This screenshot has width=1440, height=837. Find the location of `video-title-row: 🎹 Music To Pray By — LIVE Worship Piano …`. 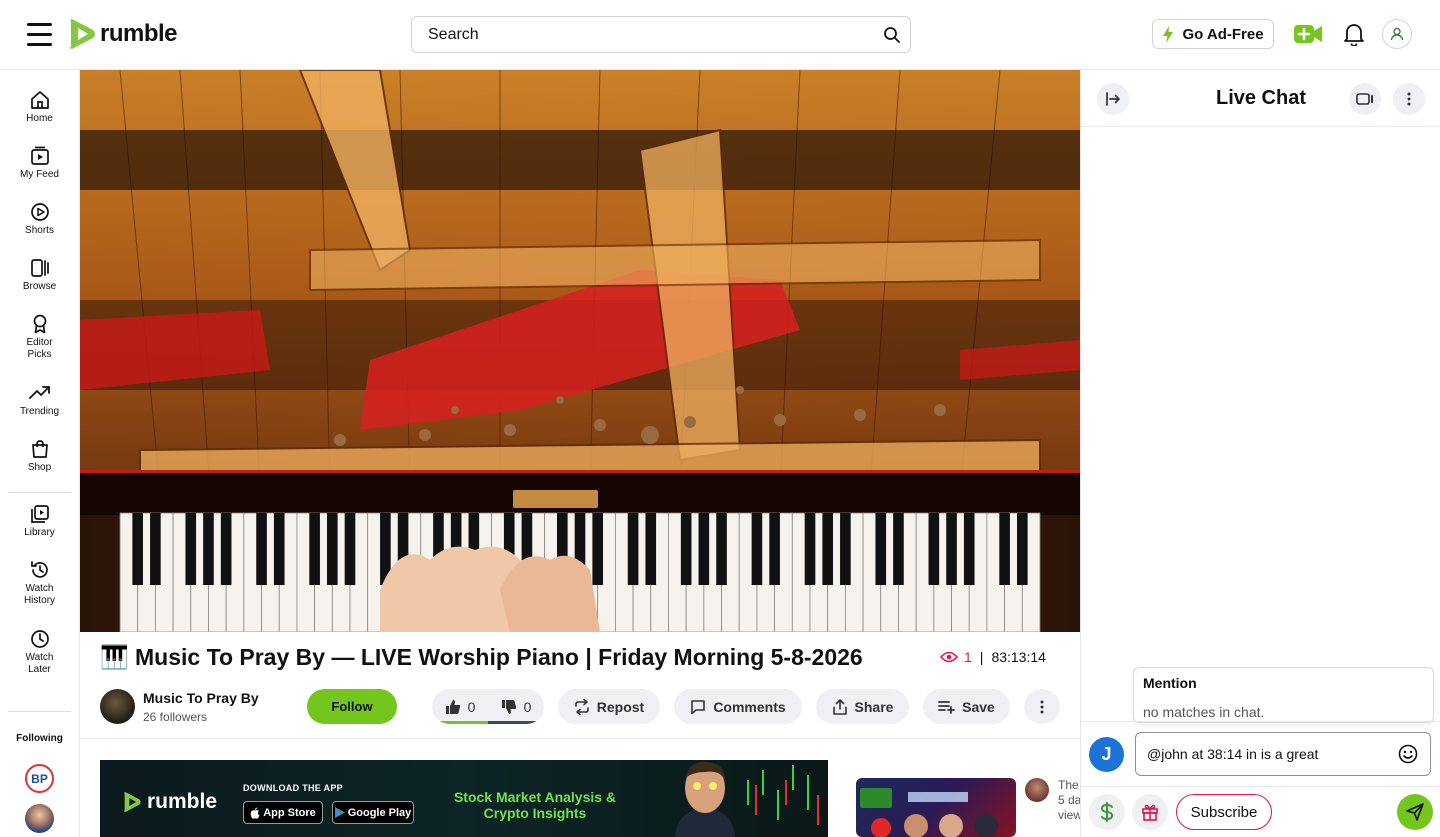

video-title-row: 🎹 Music To Pray By — LIVE Worship Piano … is located at coordinates (580, 659).